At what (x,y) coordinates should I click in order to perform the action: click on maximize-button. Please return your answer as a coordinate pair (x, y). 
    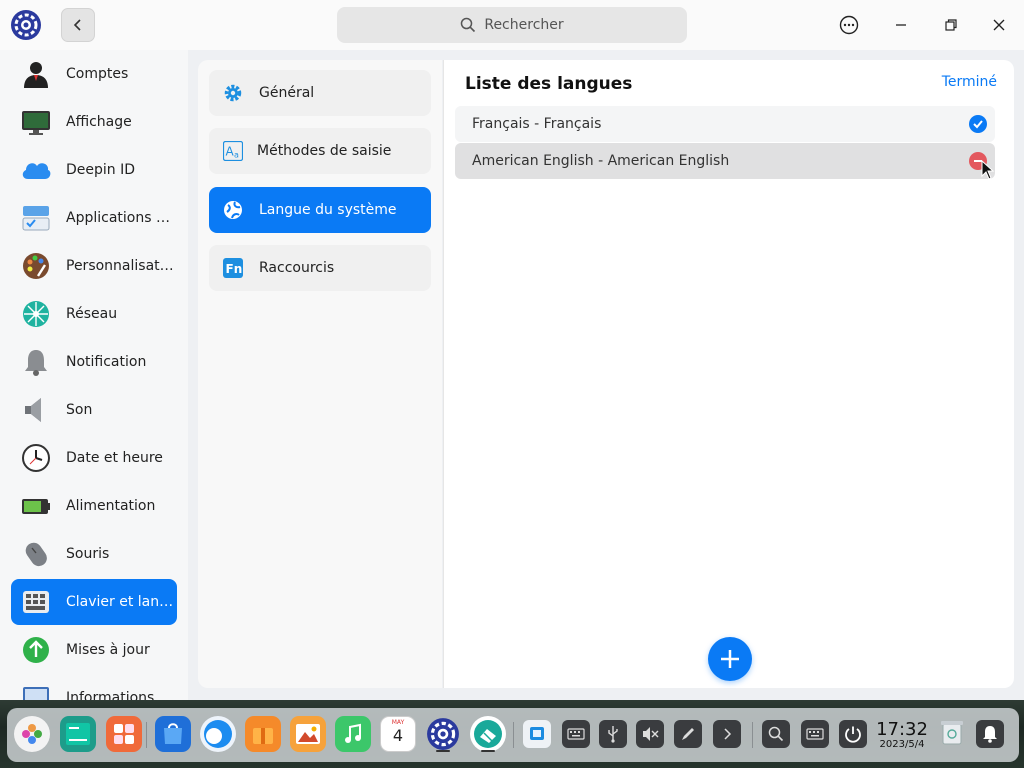
    Looking at the image, I should click on (951, 25).